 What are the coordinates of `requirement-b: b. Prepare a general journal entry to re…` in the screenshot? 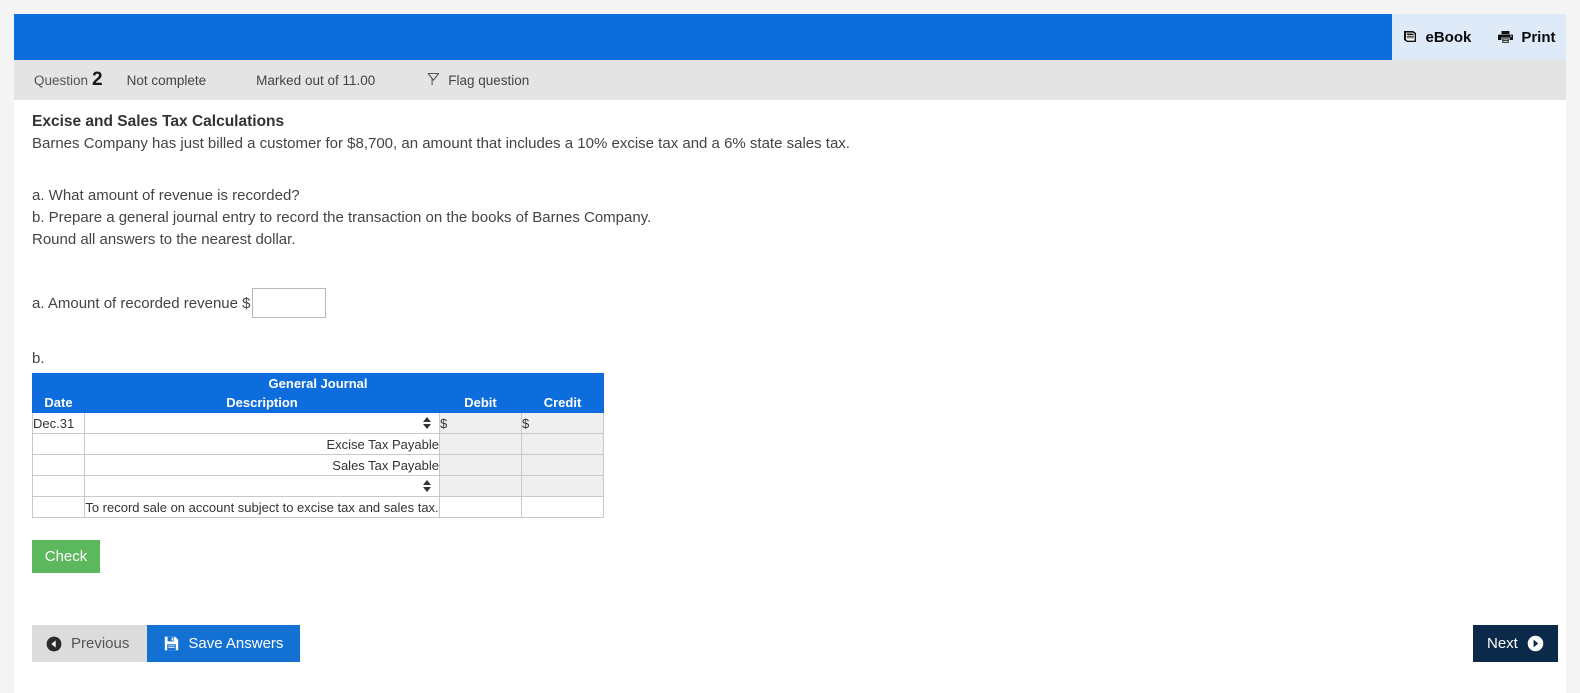 It's located at (342, 217).